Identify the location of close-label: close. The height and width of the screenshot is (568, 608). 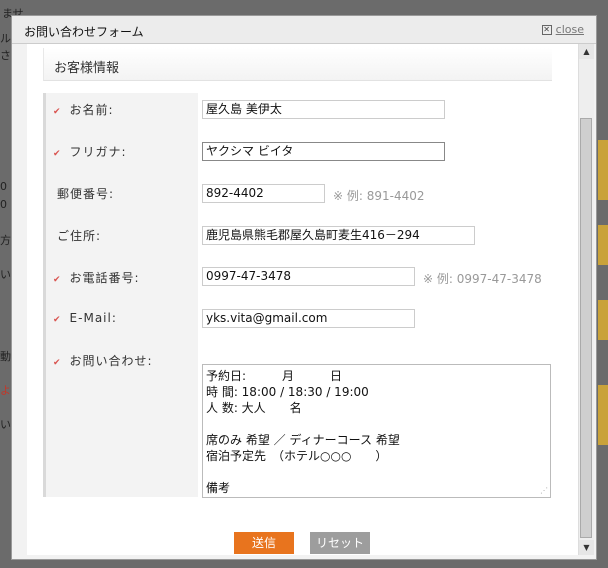
(569, 29).